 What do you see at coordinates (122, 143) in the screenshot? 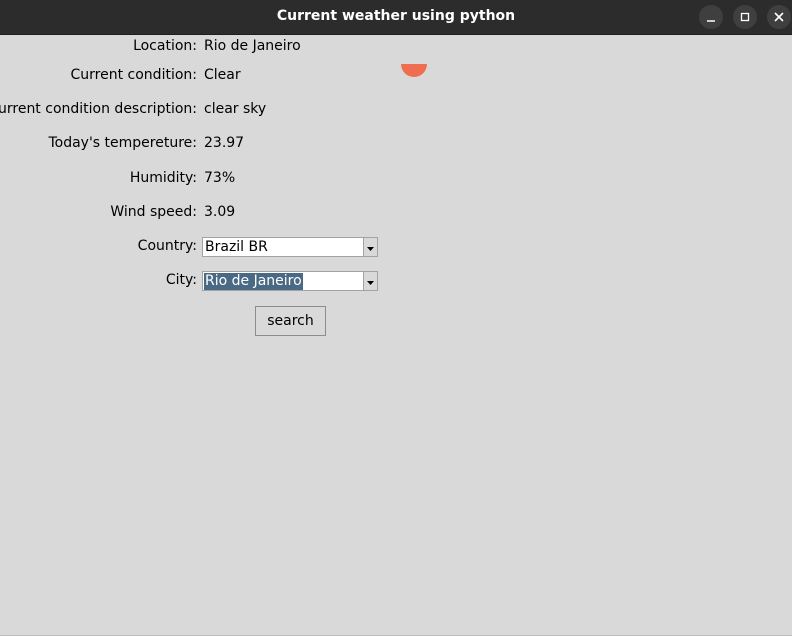
I see `temperature-label: Today's tempereture:` at bounding box center [122, 143].